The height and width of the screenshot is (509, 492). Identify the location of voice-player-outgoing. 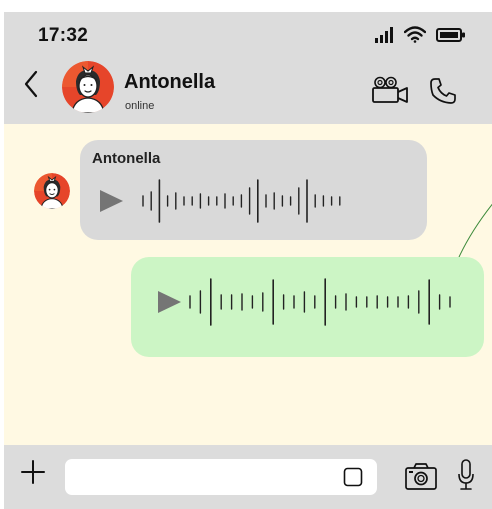
(304, 302).